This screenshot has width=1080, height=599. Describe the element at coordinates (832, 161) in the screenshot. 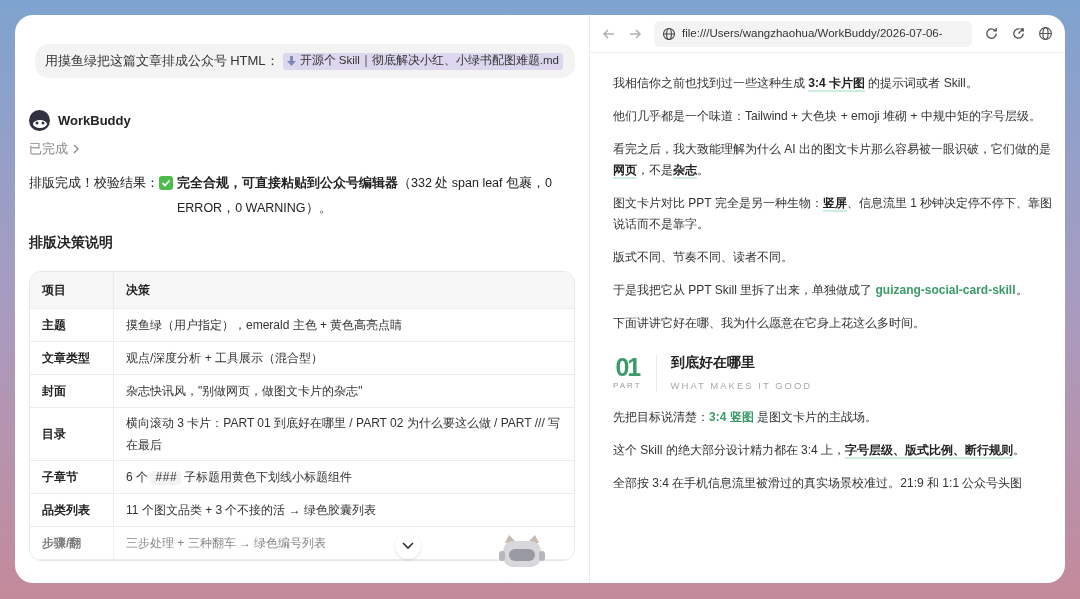

I see `article-paragraph: 看完之后，我大致能理解为什么 AI 出的图文卡片那么容易被一眼识破，它们做的是 网页，不是杂志。` at that location.